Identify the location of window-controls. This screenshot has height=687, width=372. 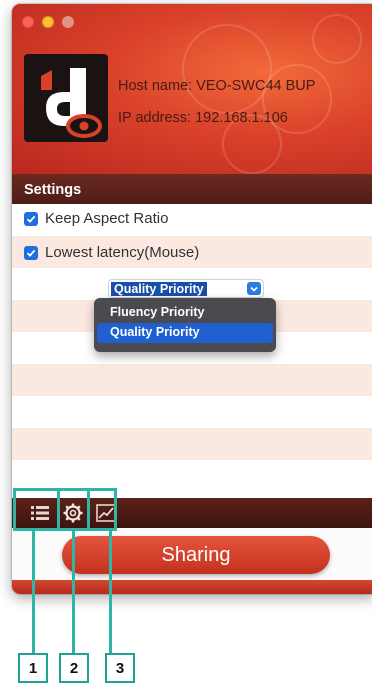
(48, 22).